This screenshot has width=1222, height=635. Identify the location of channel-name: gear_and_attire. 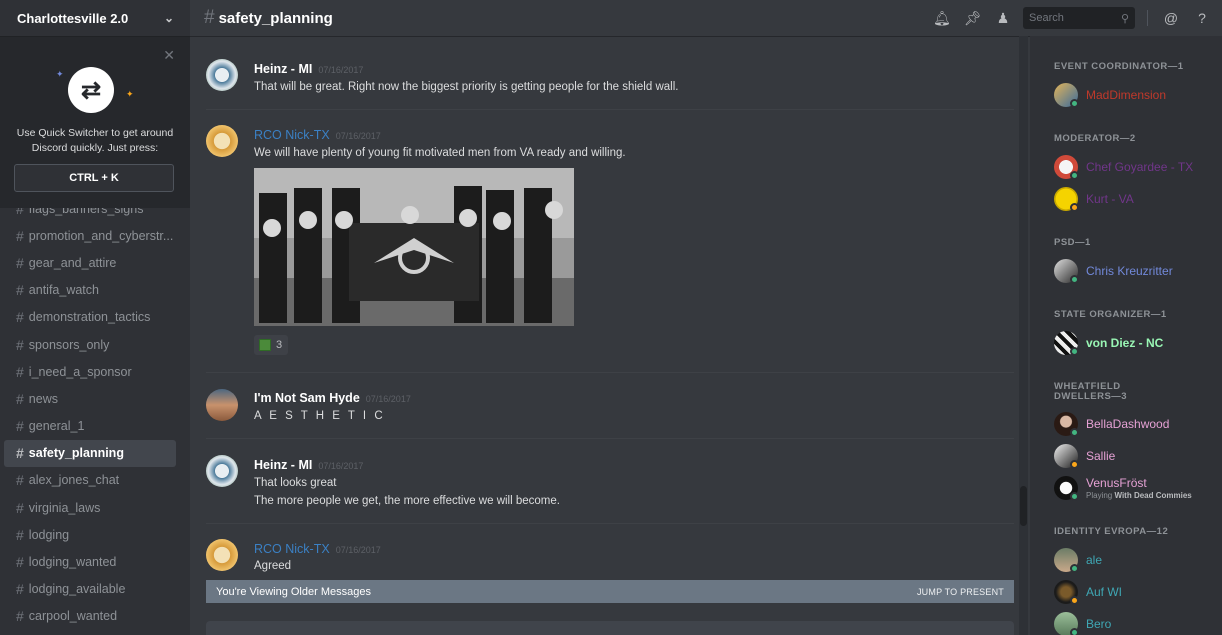
(72, 262).